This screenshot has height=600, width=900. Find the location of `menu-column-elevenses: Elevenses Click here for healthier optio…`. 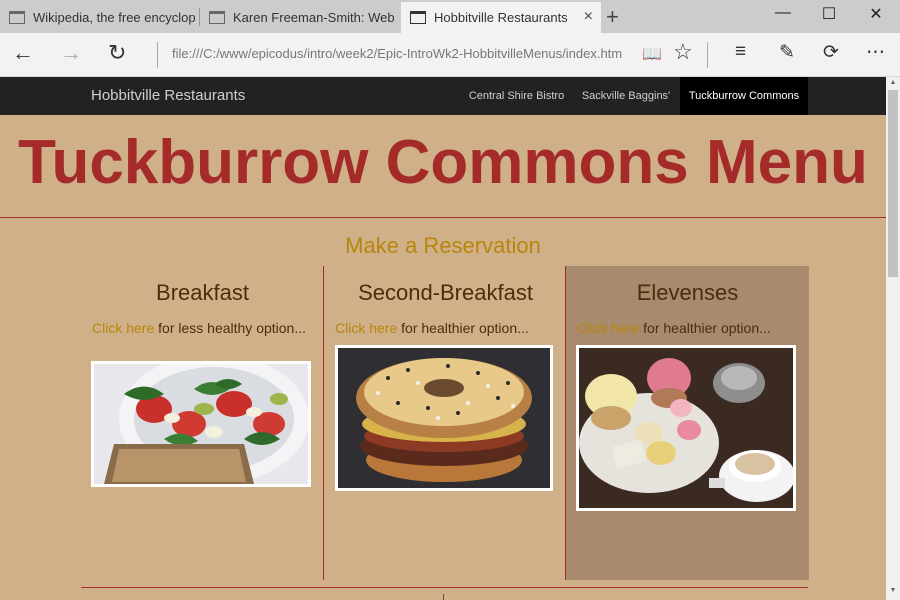

menu-column-elevenses: Elevenses Click here for healthier optio… is located at coordinates (687, 423).